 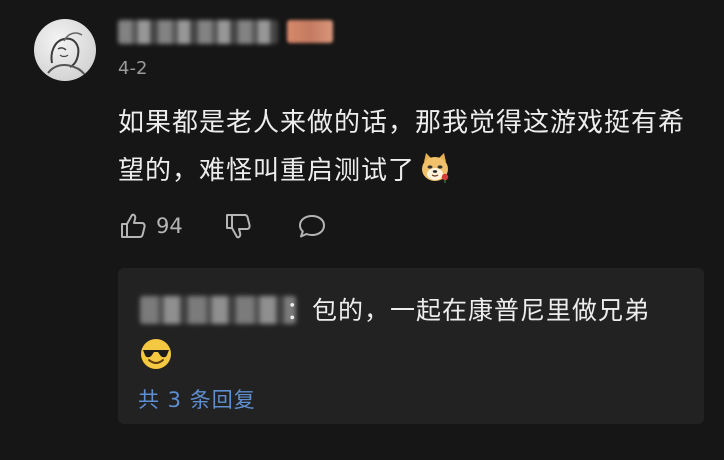 I want to click on reply-button, so click(x=312, y=226).